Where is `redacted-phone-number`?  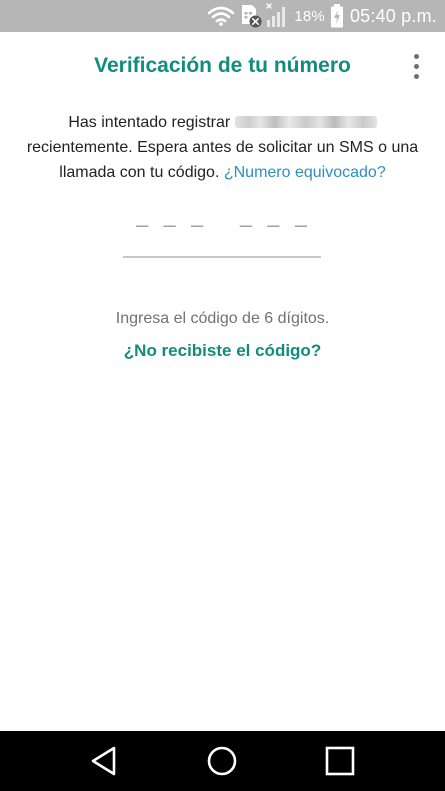 redacted-phone-number is located at coordinates (305, 122).